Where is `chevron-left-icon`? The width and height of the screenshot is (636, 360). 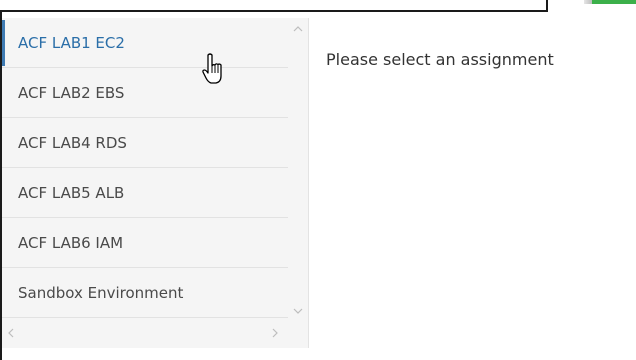
chevron-left-icon is located at coordinates (11, 333).